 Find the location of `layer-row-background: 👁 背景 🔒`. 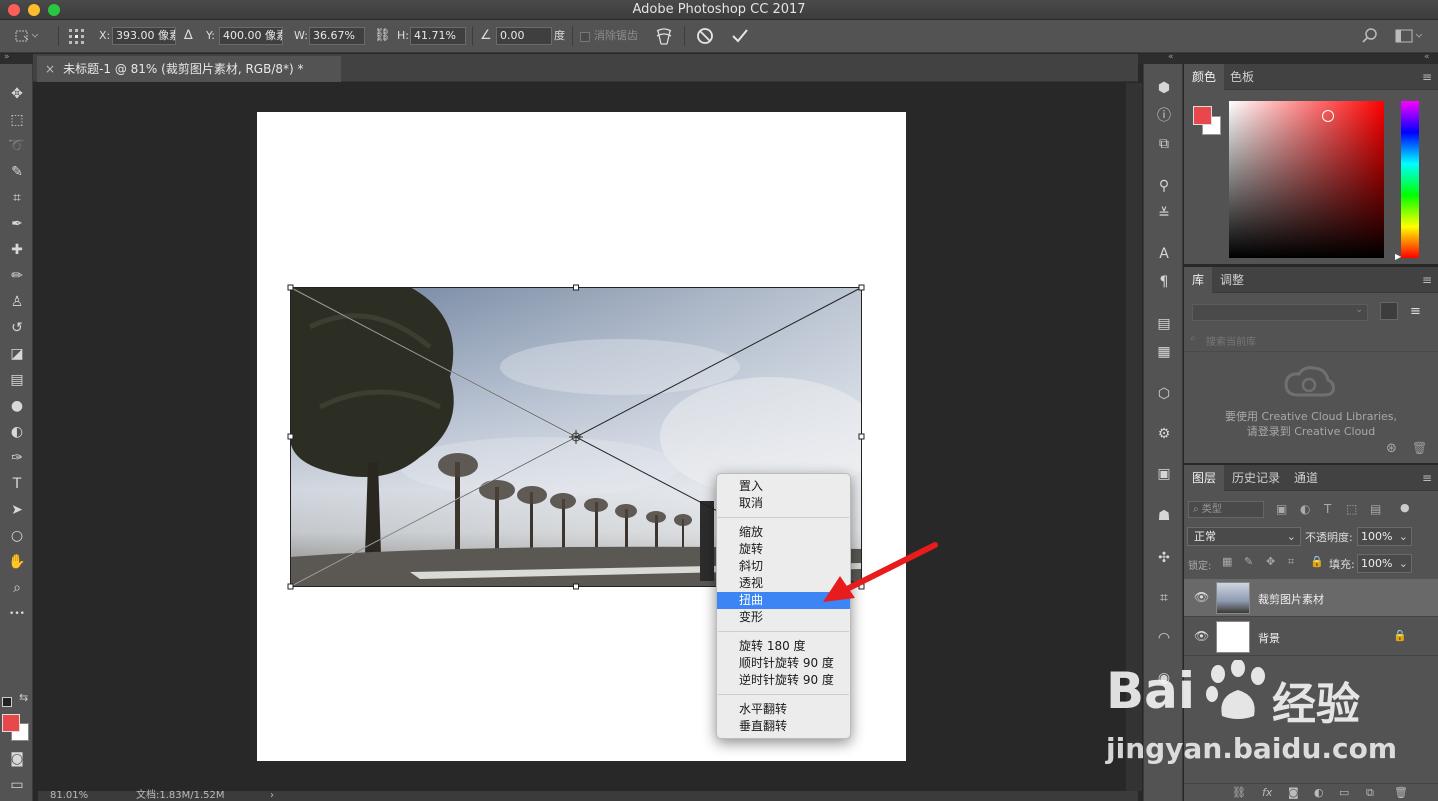

layer-row-background: 👁 背景 🔒 is located at coordinates (1311, 637).